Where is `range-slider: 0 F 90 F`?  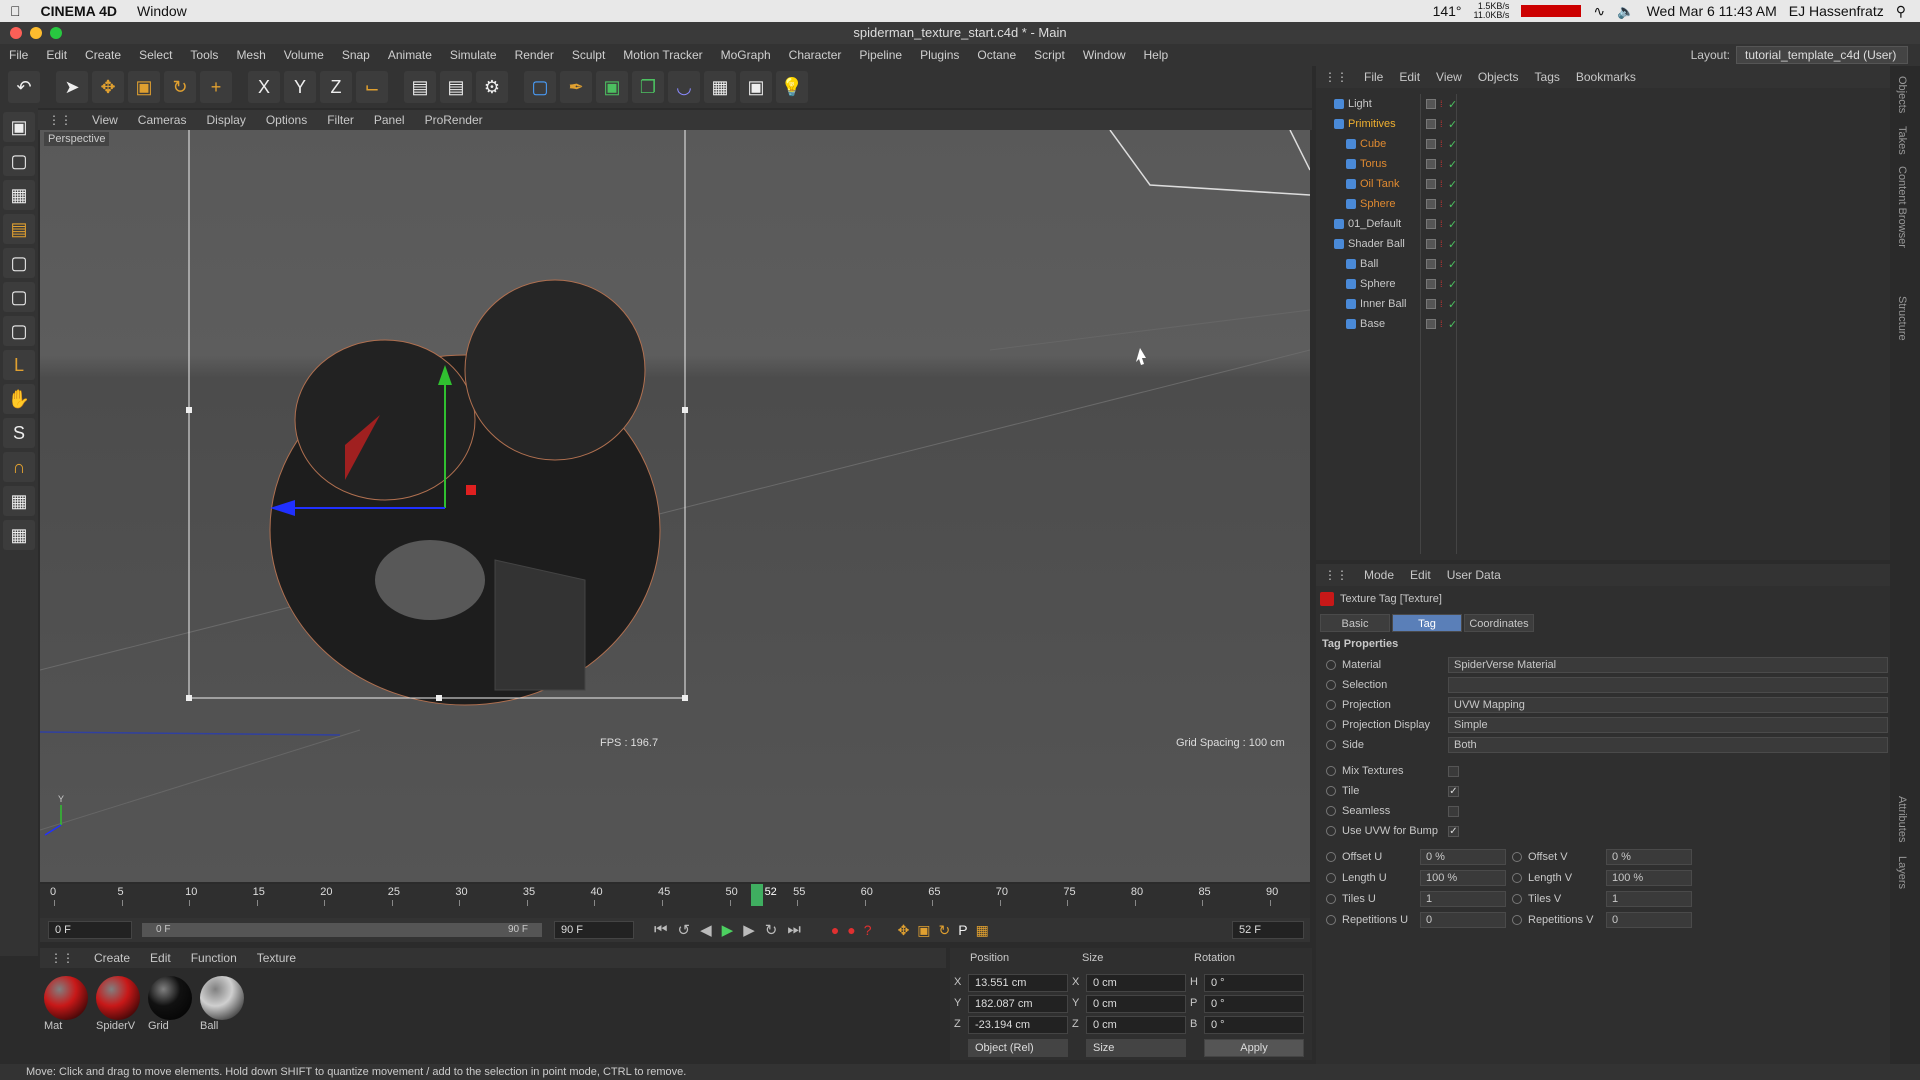 range-slider: 0 F 90 F is located at coordinates (342, 930).